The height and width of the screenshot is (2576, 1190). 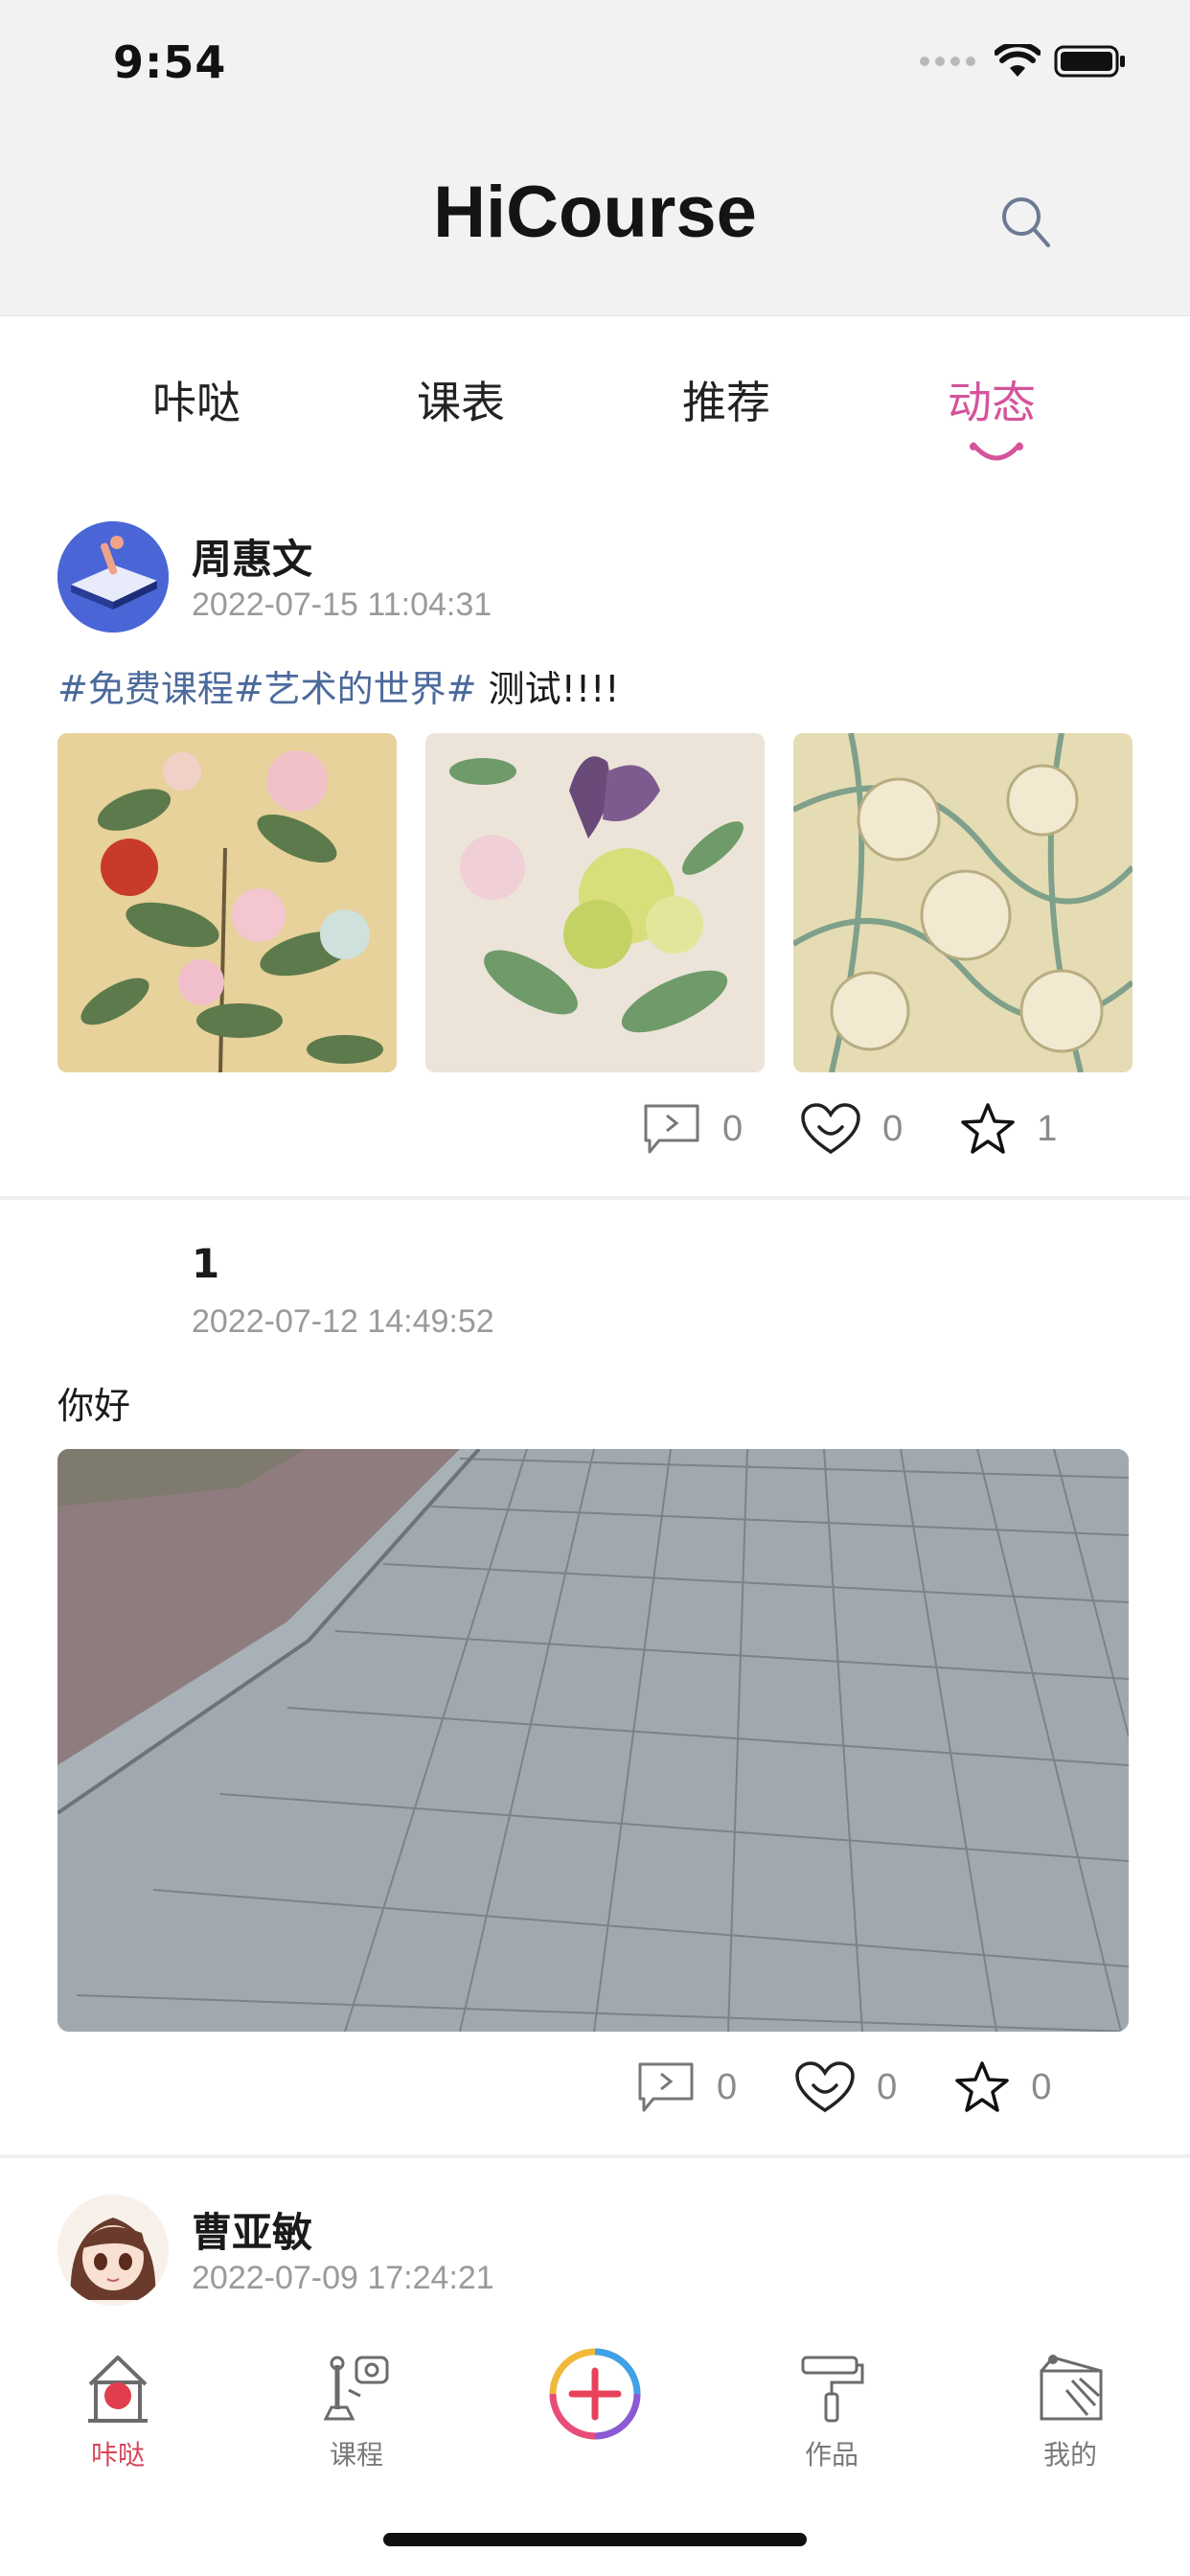 I want to click on favorite-count: 1, so click(x=1047, y=1128).